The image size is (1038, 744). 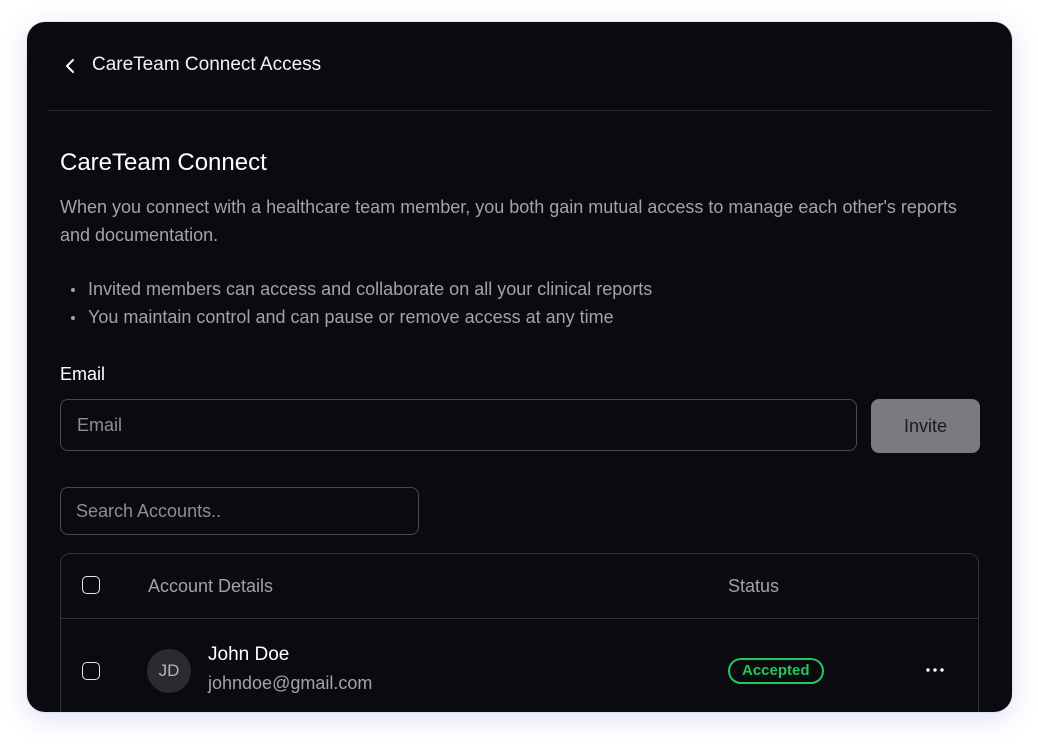 What do you see at coordinates (249, 654) in the screenshot?
I see `account-name: John Doe` at bounding box center [249, 654].